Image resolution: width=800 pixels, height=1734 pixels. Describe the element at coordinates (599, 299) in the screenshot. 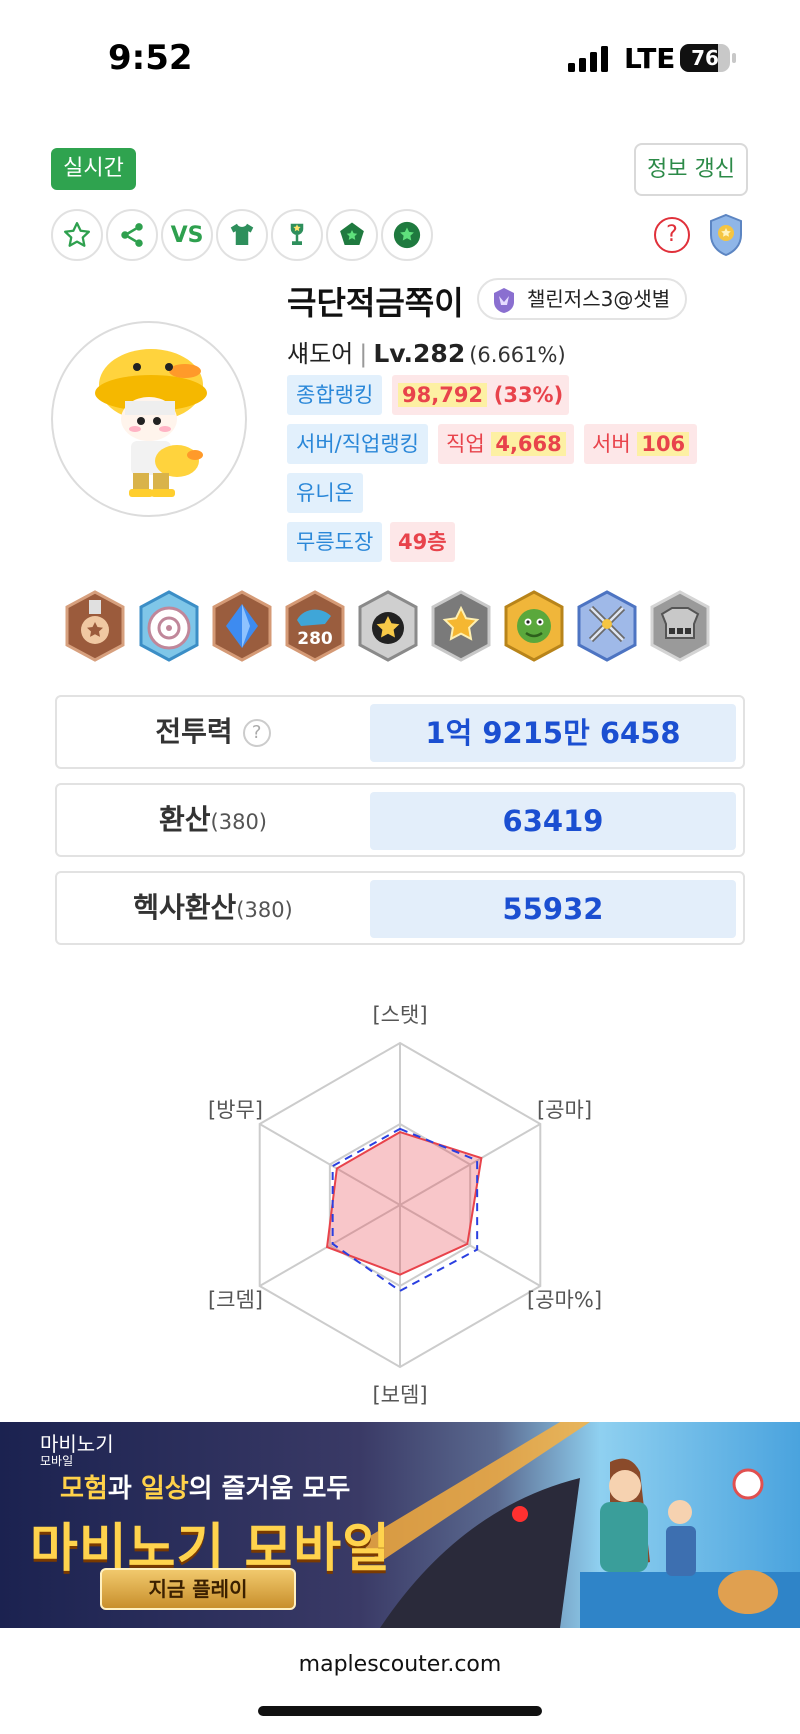

I see `guild-name: 챌린저스3@샛별` at that location.